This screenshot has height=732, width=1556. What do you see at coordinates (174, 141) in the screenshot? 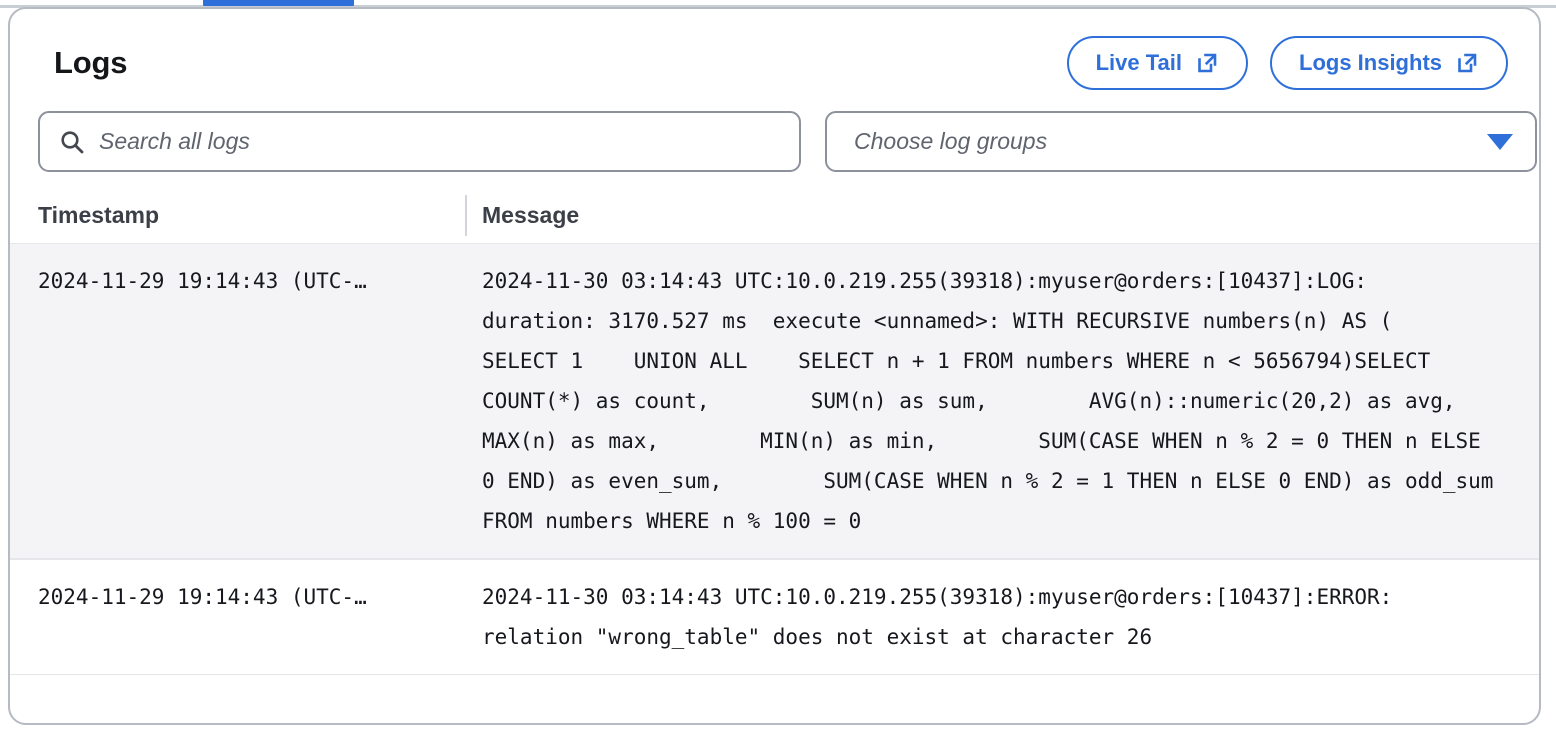
I see `search-placeholder: Search all logs` at bounding box center [174, 141].